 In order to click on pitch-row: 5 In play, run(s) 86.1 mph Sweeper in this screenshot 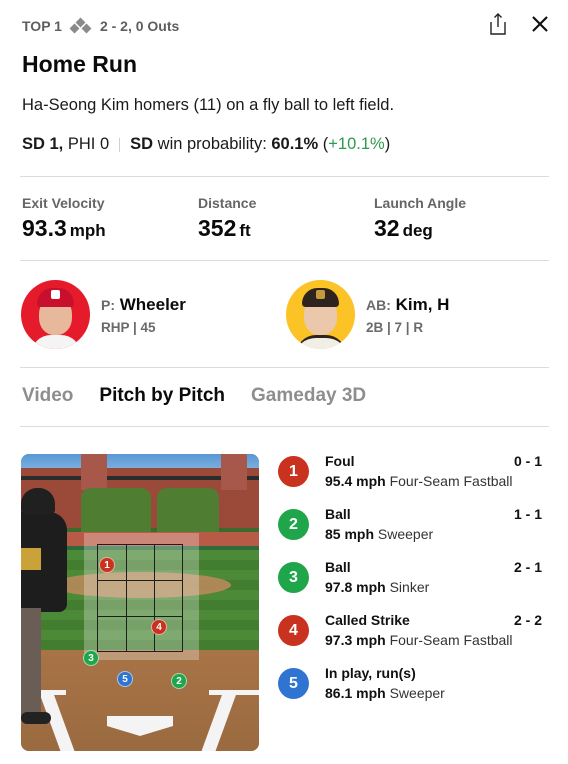, I will do `click(411, 691)`.